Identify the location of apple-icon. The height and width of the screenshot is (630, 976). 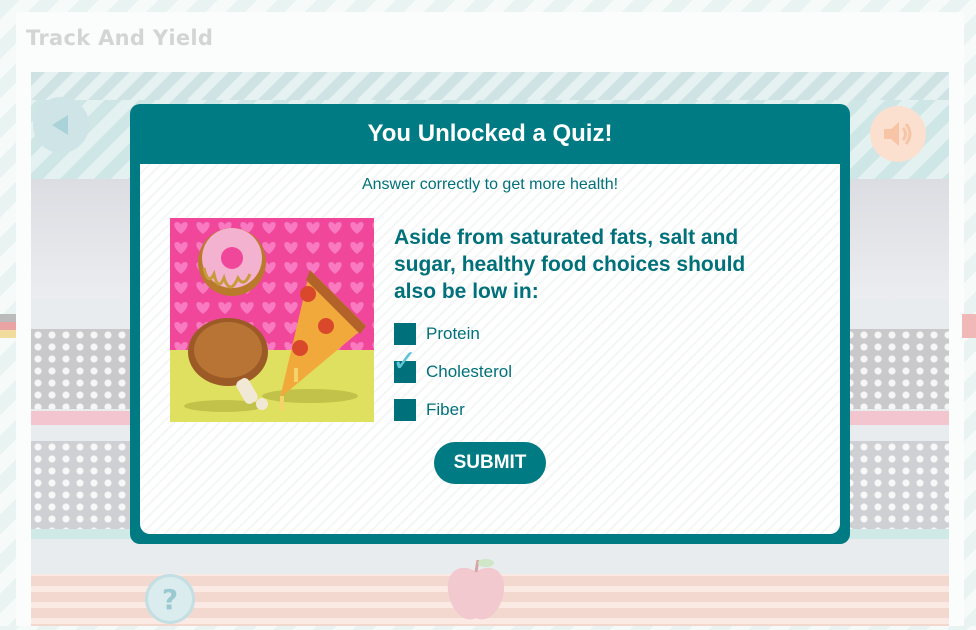
(476, 589).